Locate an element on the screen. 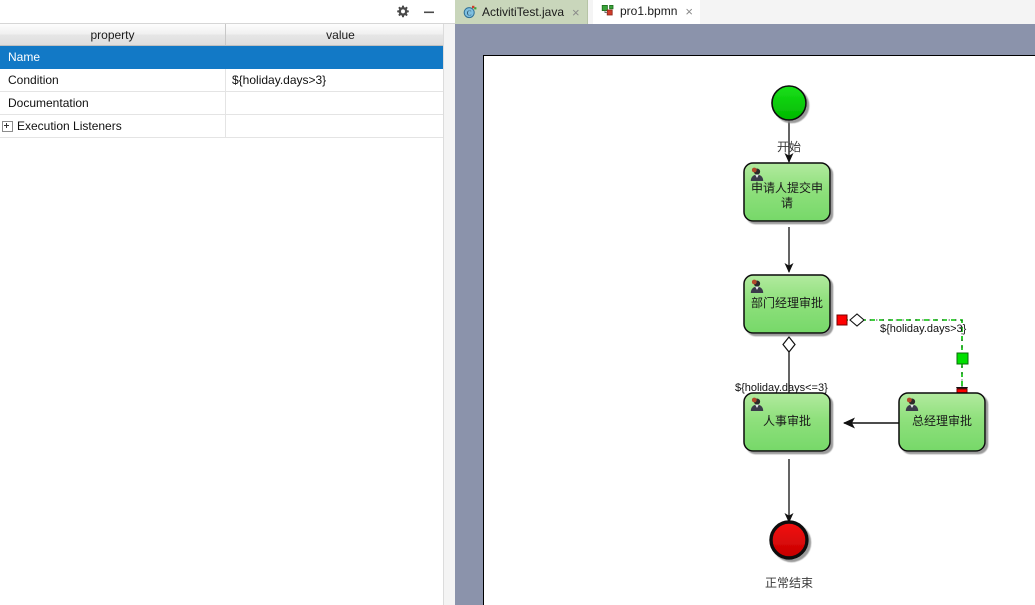  table-row: Documentation is located at coordinates (227, 103).